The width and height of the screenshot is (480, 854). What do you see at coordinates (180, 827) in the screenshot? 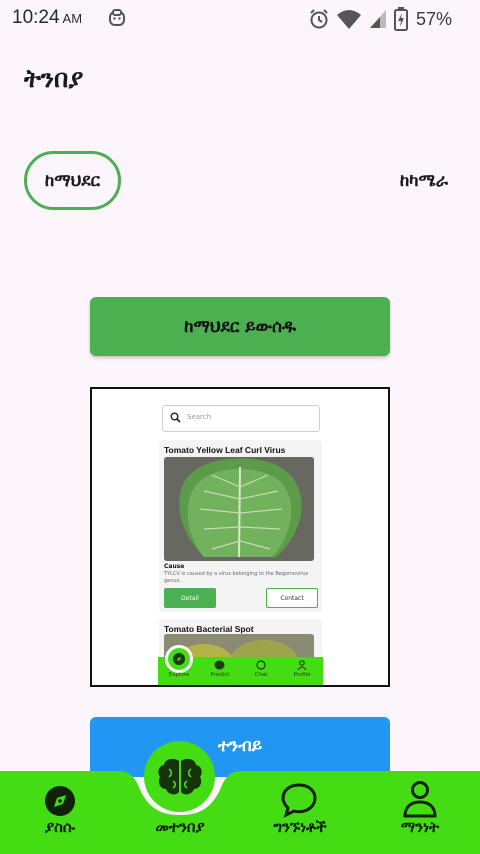
I see `nav-predict-label: መተንበያ` at bounding box center [180, 827].